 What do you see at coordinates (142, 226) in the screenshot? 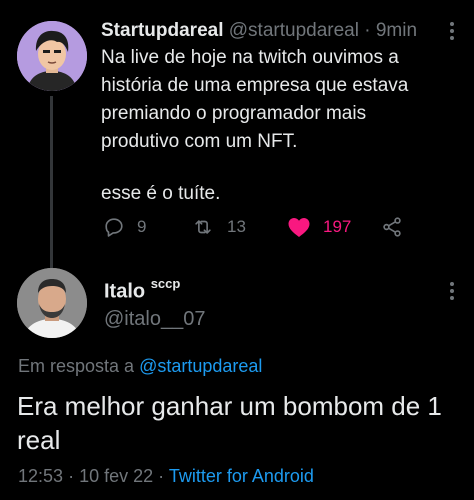
I see `reply-count: 9` at bounding box center [142, 226].